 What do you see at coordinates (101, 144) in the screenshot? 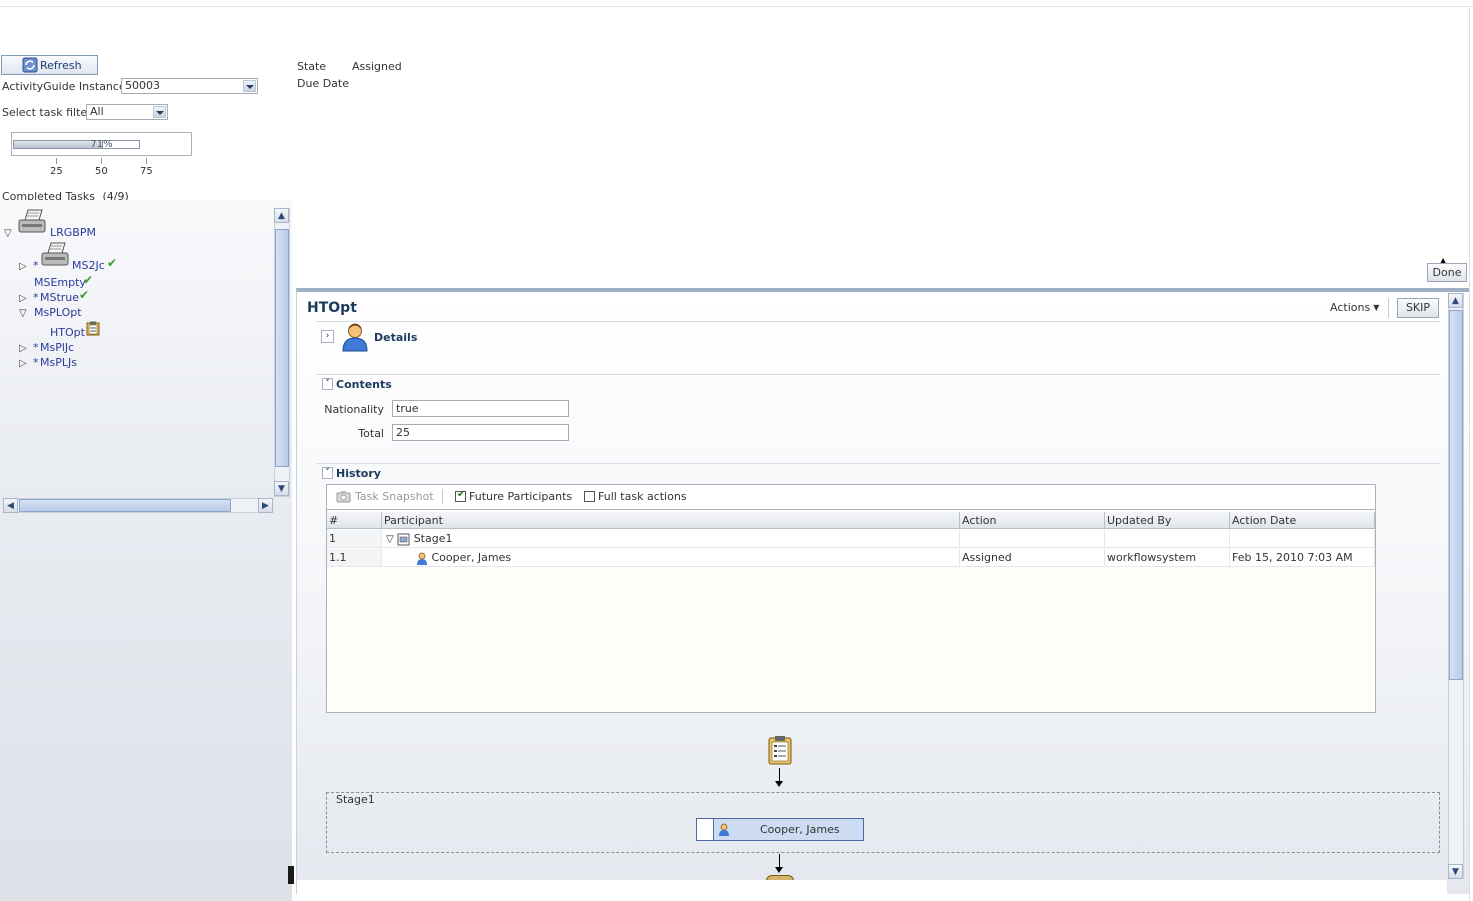
I see `progress-percent: 71%` at bounding box center [101, 144].